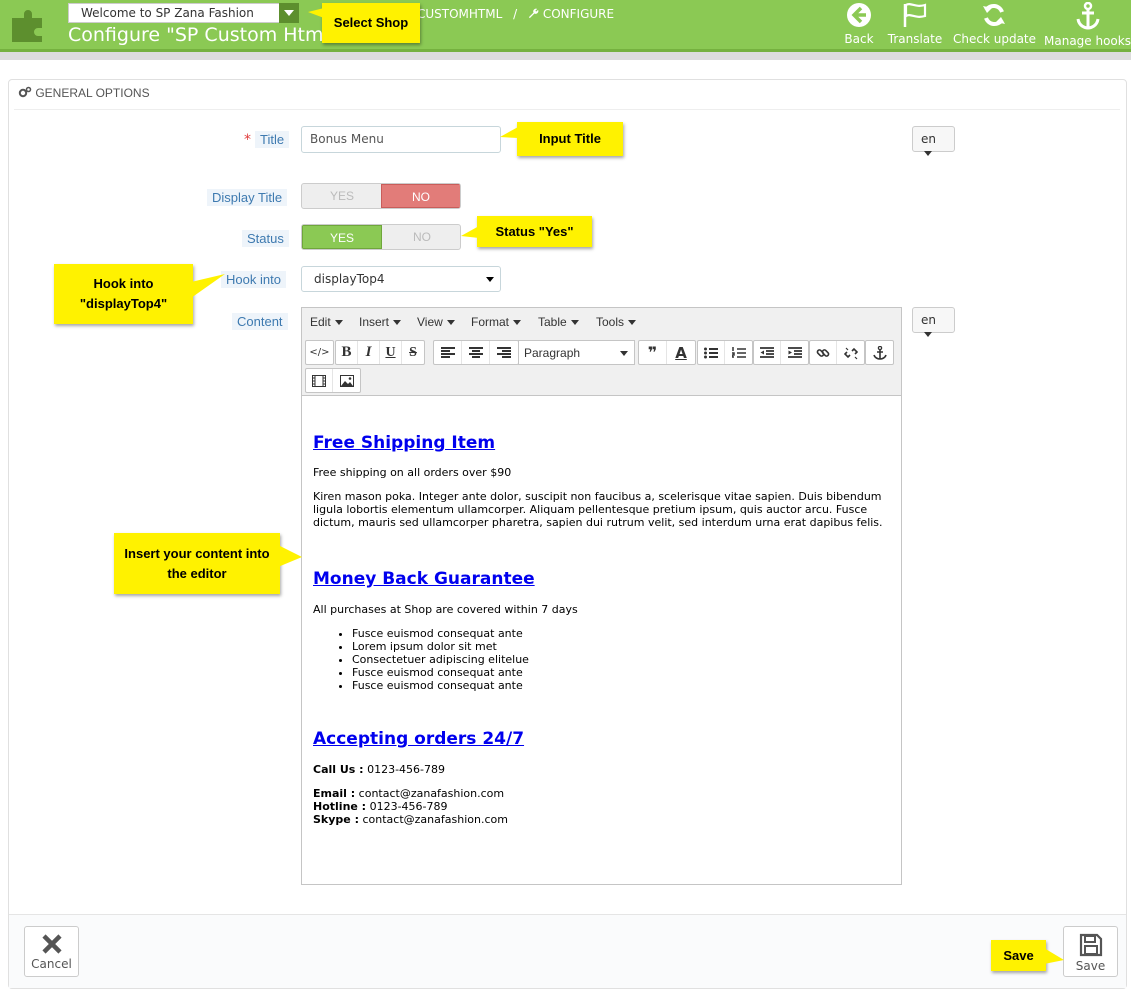 Image resolution: width=1131 pixels, height=994 pixels. Describe the element at coordinates (711, 352) in the screenshot. I see `bullet-list-icon` at that location.